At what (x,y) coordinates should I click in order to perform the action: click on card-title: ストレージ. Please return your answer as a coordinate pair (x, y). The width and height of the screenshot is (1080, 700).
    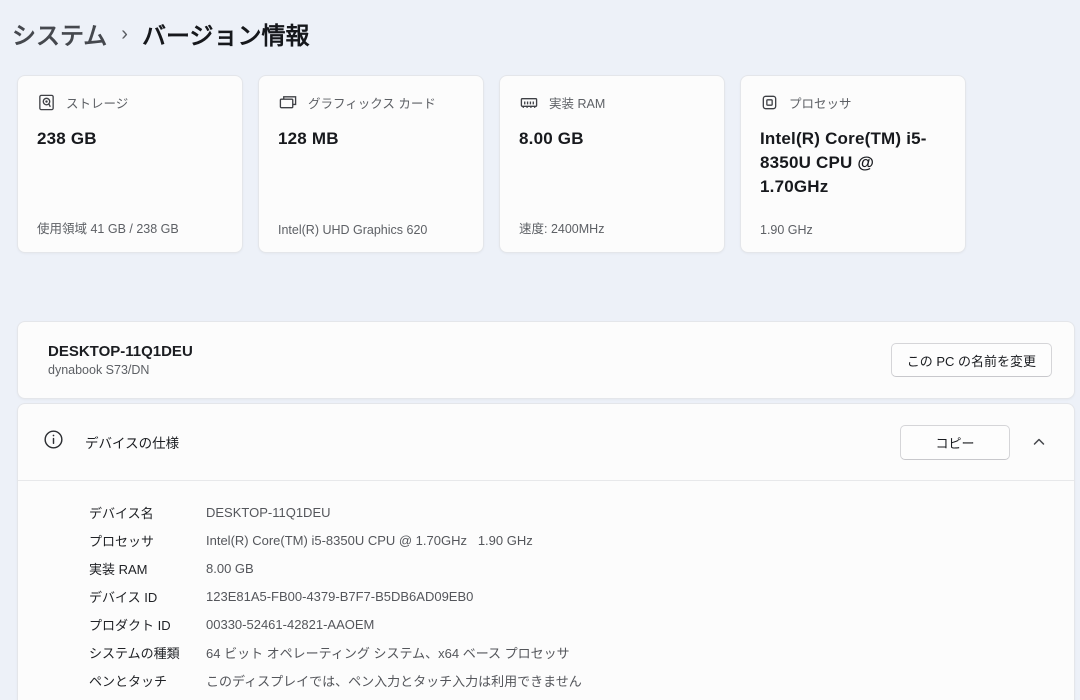
    Looking at the image, I should click on (97, 104).